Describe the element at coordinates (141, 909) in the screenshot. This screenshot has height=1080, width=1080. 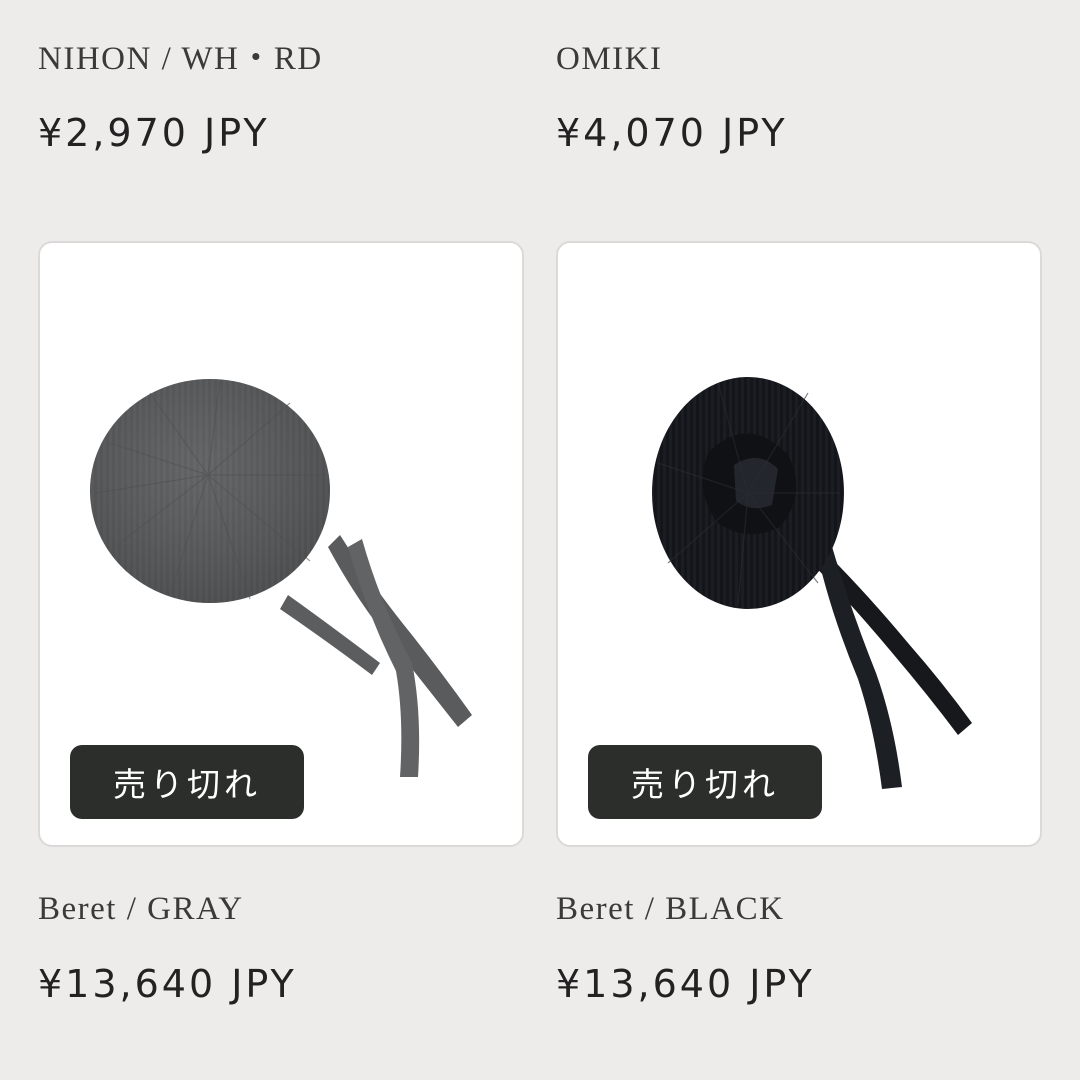
I see `product-name: Beret / GRAY` at that location.